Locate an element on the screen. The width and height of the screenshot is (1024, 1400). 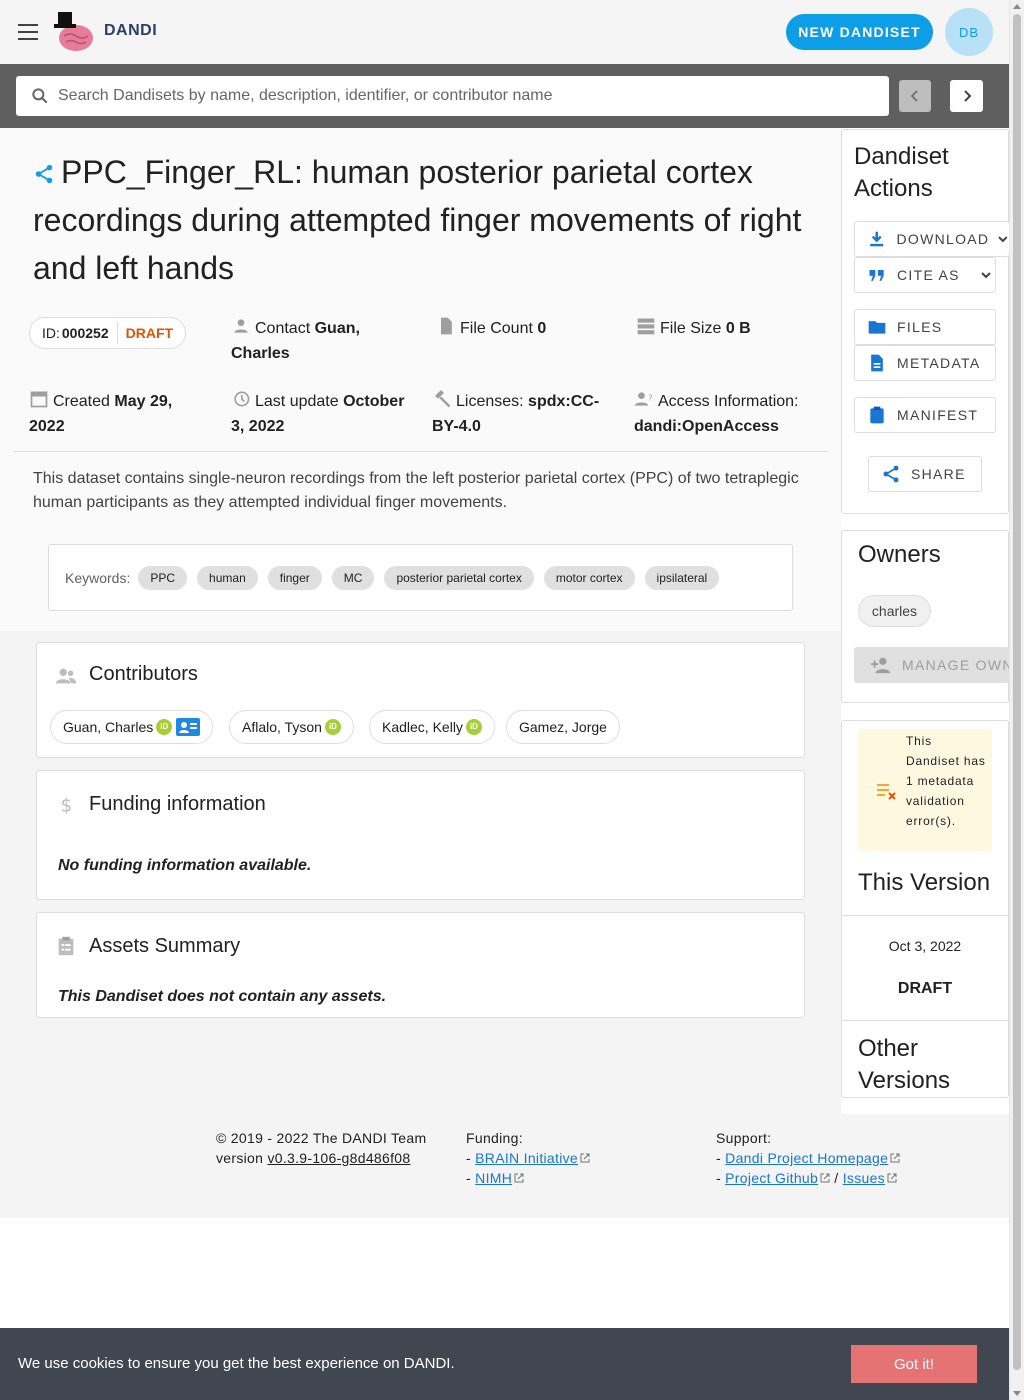
new-dandiset-button: NEW DANDISET is located at coordinates (859, 32).